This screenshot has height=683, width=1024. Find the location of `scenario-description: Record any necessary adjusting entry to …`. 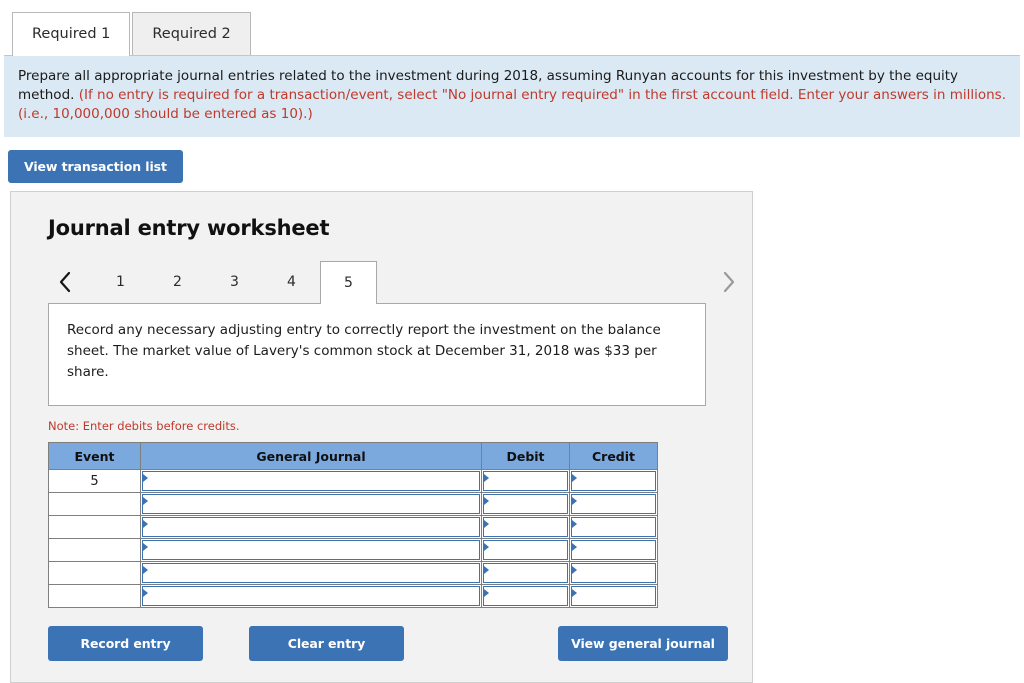

scenario-description: Record any necessary adjusting entry to … is located at coordinates (377, 354).